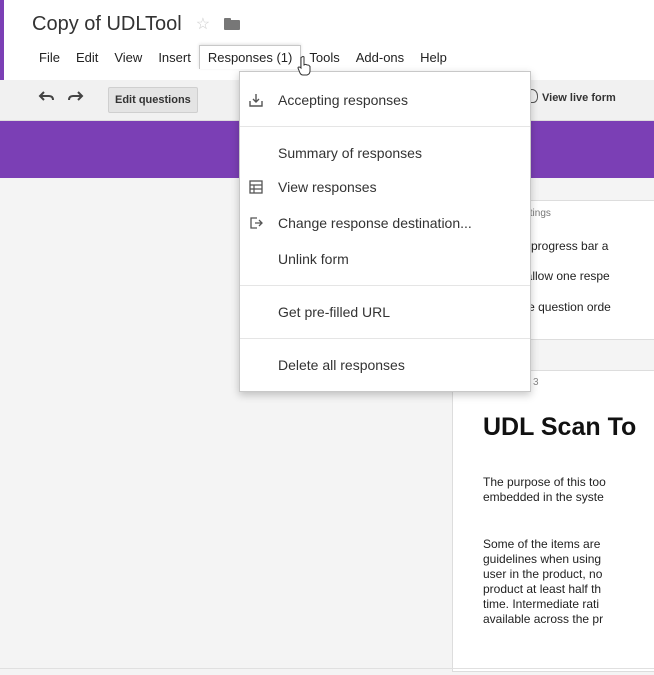  I want to click on form-paragraph-line: embedded in the syste, so click(543, 497).